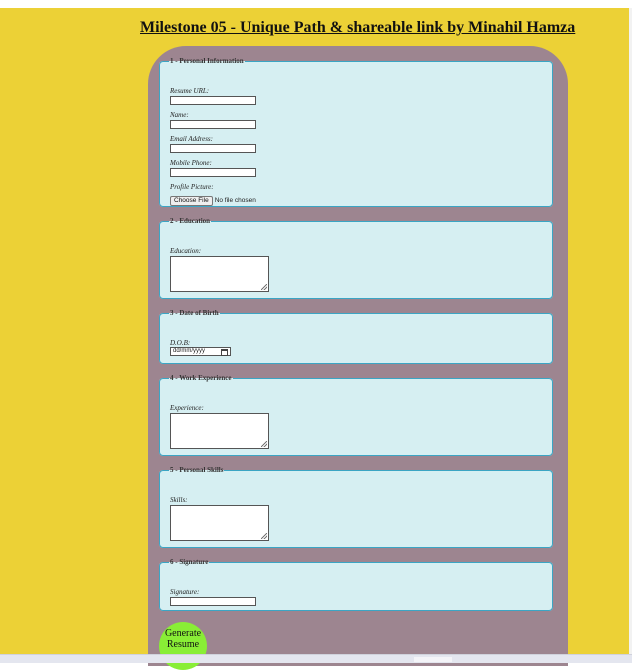  What do you see at coordinates (235, 201) in the screenshot?
I see `no-file-text: No file chosen` at bounding box center [235, 201].